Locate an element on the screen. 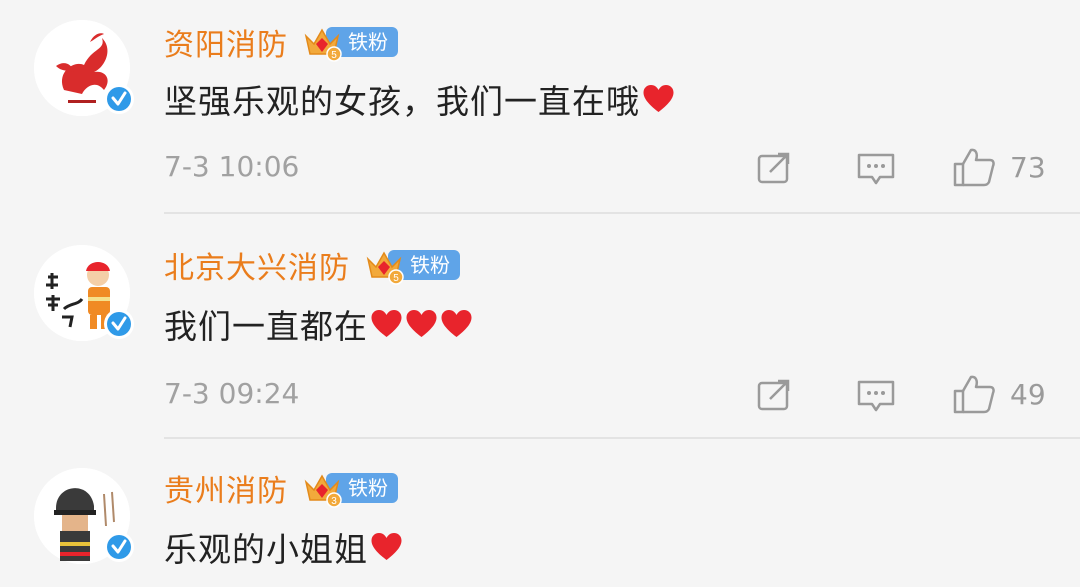  timestamp: 7-3 10:06 is located at coordinates (232, 166).